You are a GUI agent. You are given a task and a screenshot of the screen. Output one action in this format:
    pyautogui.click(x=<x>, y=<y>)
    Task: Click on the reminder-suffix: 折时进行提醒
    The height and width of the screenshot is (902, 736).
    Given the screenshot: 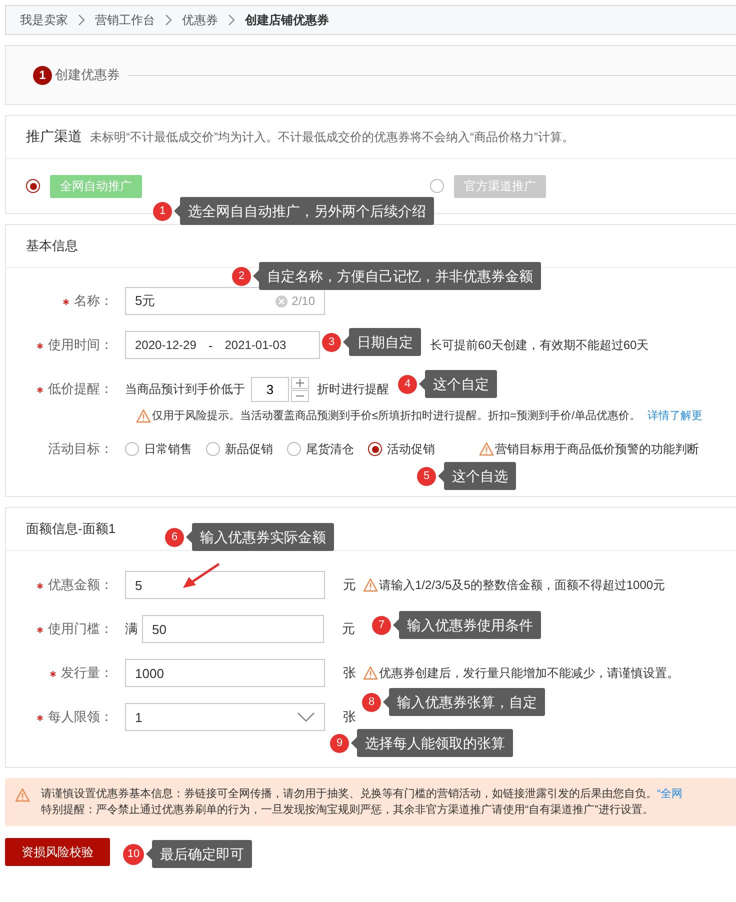 What is the action you would take?
    pyautogui.click(x=353, y=389)
    